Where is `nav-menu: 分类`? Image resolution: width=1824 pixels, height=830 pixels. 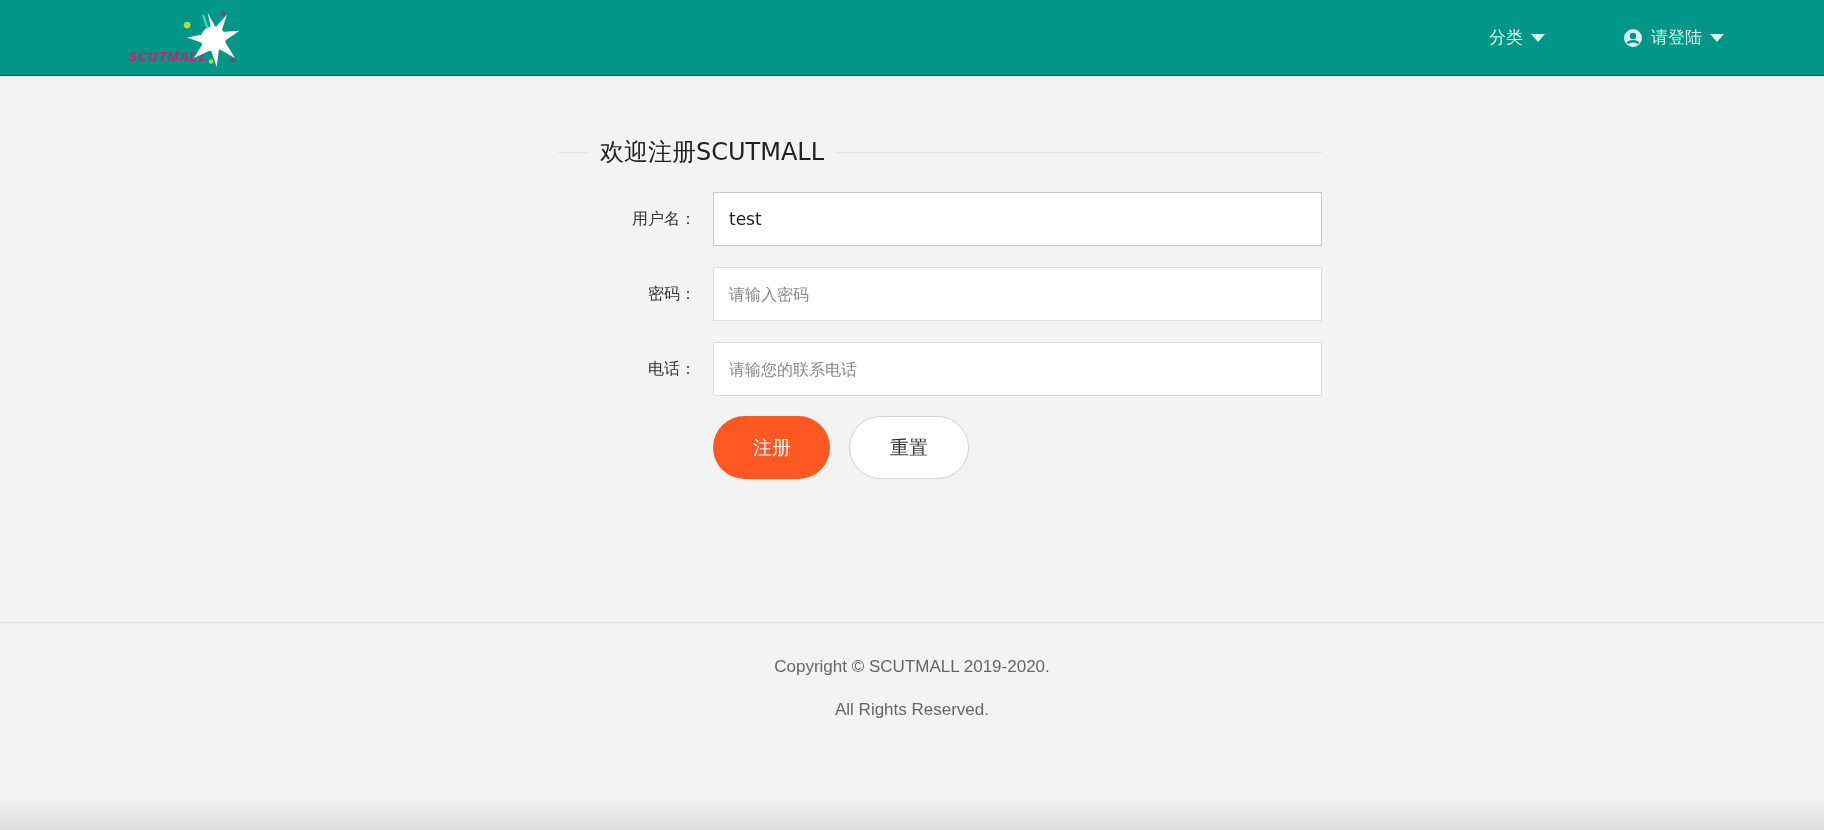 nav-menu: 分类 is located at coordinates (1517, 37).